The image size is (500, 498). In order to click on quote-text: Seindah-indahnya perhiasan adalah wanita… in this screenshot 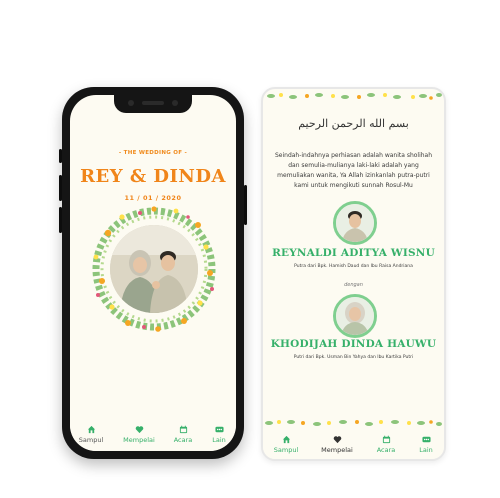, I will do `click(353, 170)`.